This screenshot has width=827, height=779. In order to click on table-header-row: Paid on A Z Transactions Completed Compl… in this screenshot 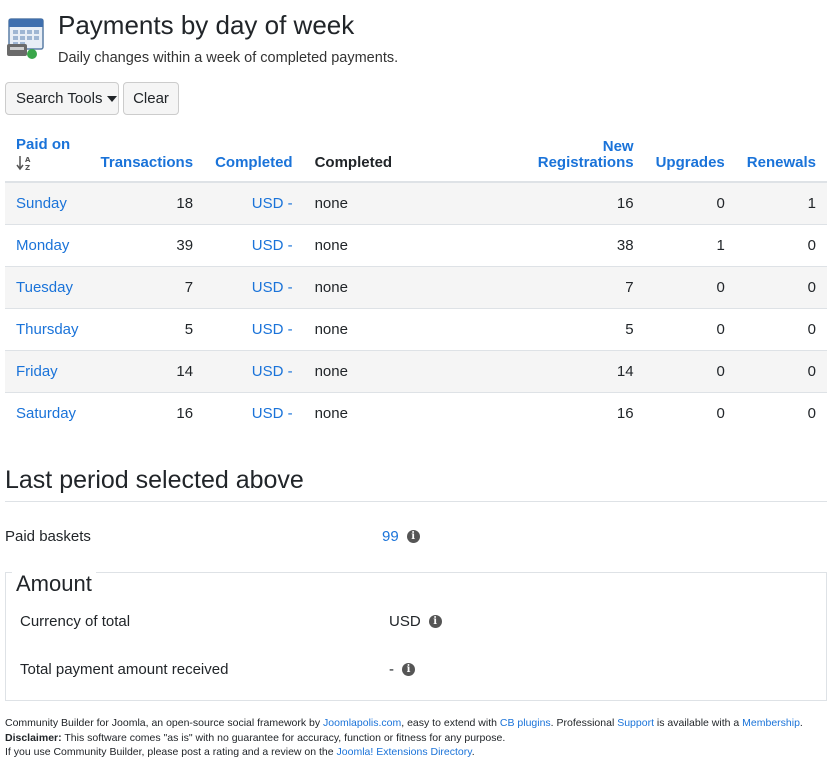, I will do `click(416, 159)`.